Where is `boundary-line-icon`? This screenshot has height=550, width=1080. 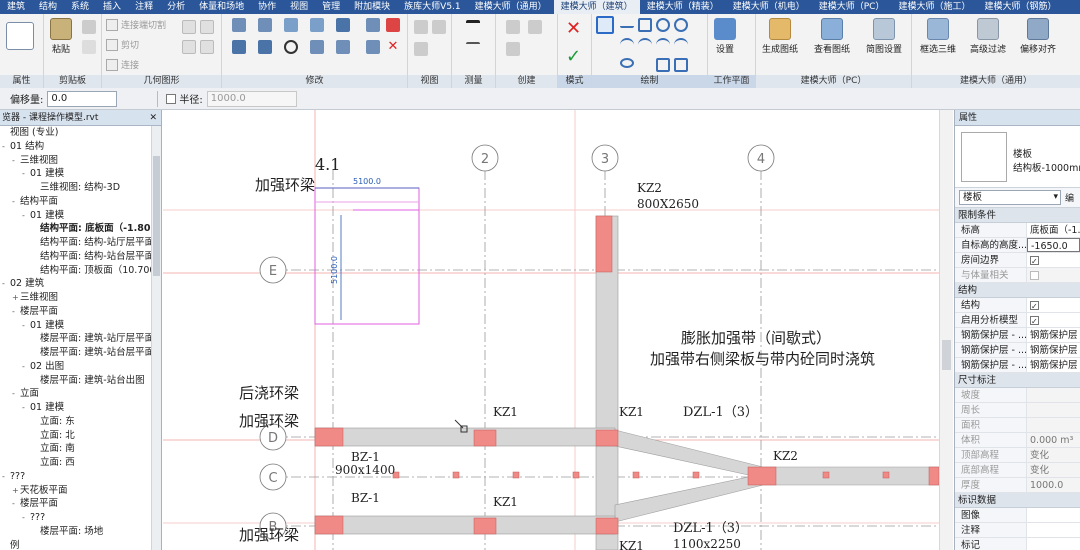
boundary-line-icon is located at coordinates (605, 25).